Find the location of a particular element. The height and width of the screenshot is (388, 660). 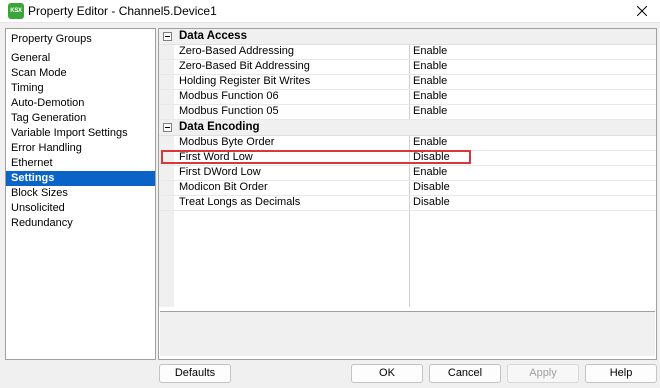

property-row: Modbus Byte Order Enable is located at coordinates (407, 143).